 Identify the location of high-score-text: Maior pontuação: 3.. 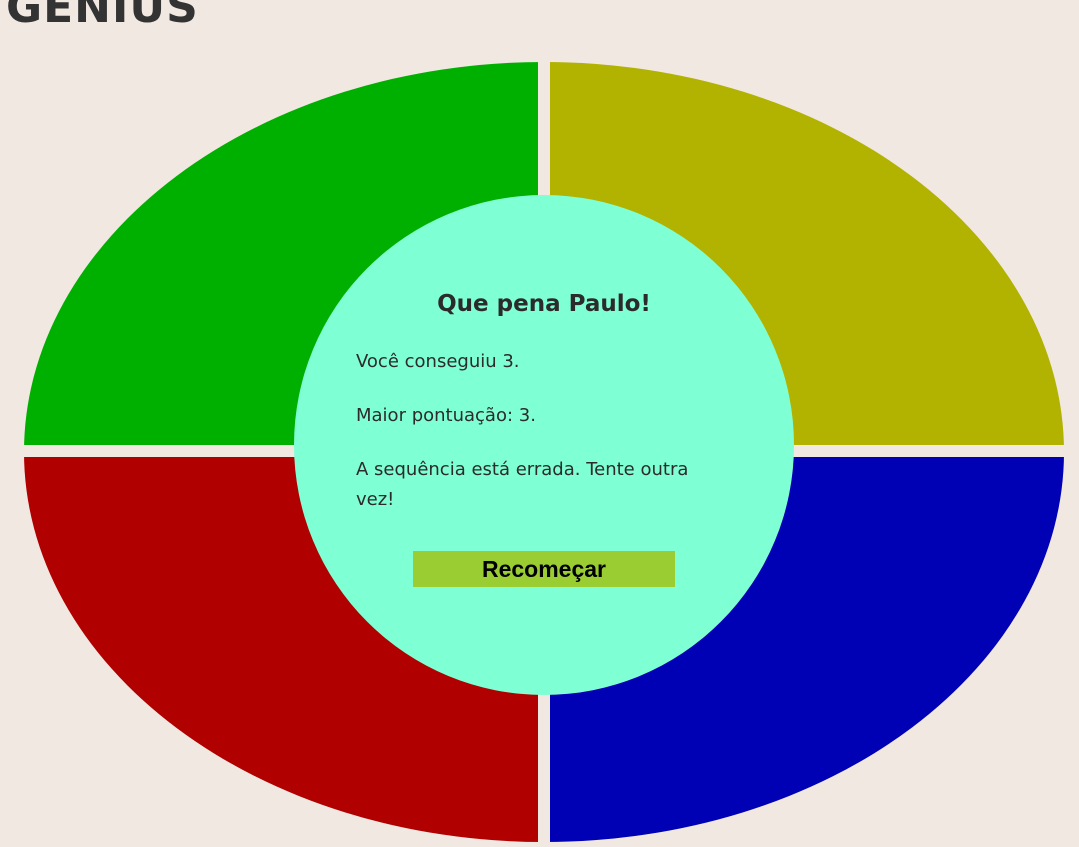
(446, 415).